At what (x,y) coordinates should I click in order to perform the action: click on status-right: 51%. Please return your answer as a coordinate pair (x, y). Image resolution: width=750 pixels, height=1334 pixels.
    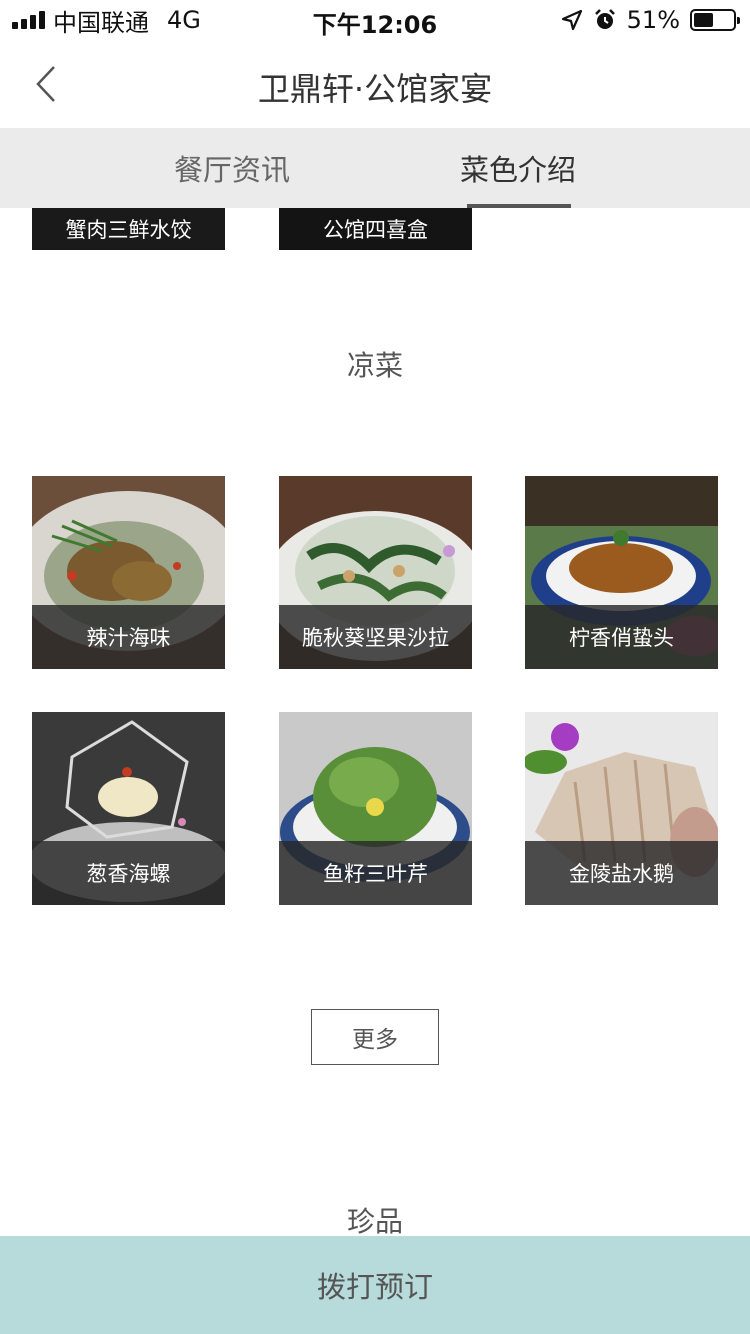
    Looking at the image, I should click on (650, 20).